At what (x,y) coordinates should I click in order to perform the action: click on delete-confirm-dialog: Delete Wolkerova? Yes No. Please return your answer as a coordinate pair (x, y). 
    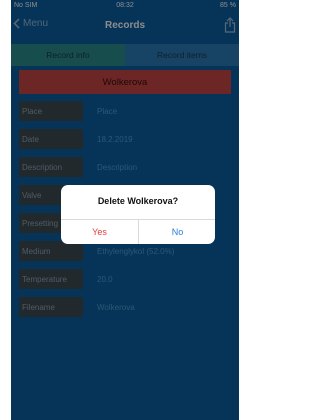
    Looking at the image, I should click on (138, 214).